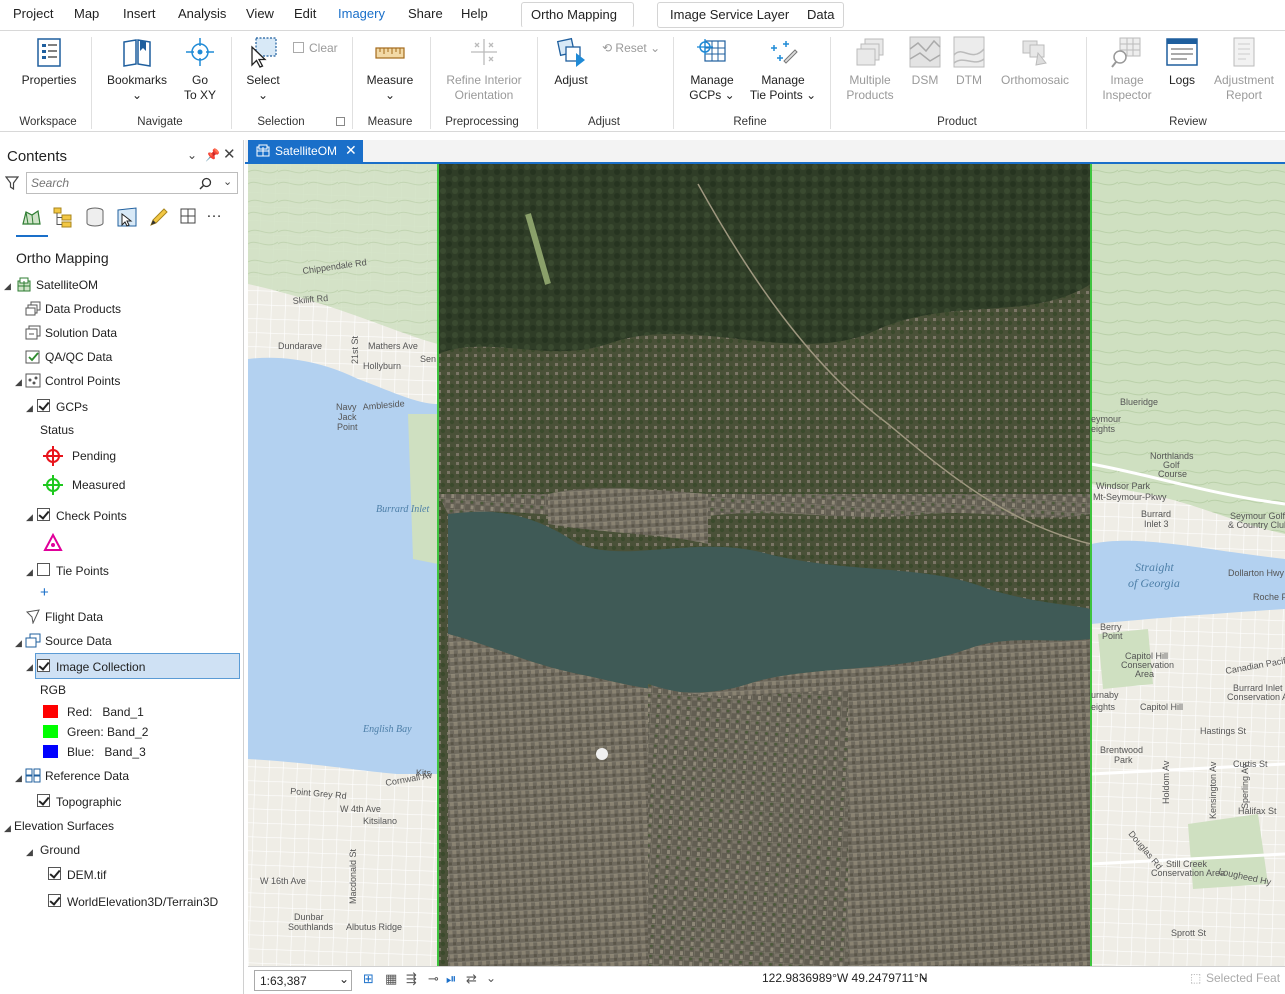  Describe the element at coordinates (340, 121) in the screenshot. I see `selection-options-launcher-icon` at that location.